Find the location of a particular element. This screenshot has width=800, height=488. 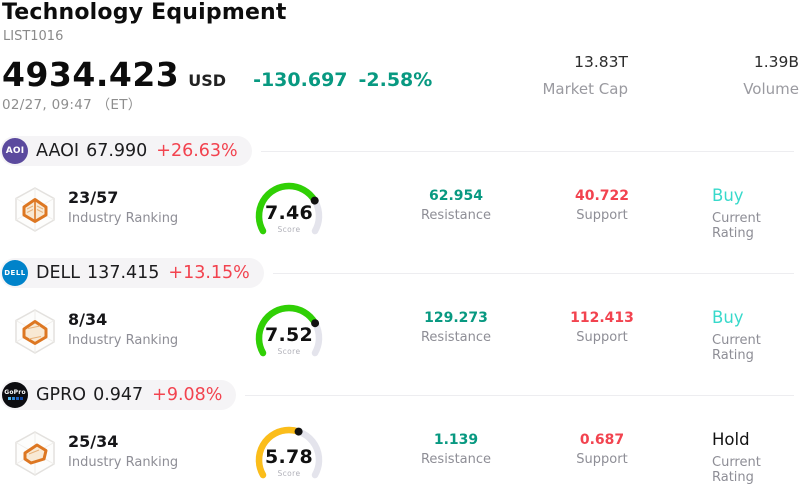

page-title: Technology Equipment is located at coordinates (144, 12).